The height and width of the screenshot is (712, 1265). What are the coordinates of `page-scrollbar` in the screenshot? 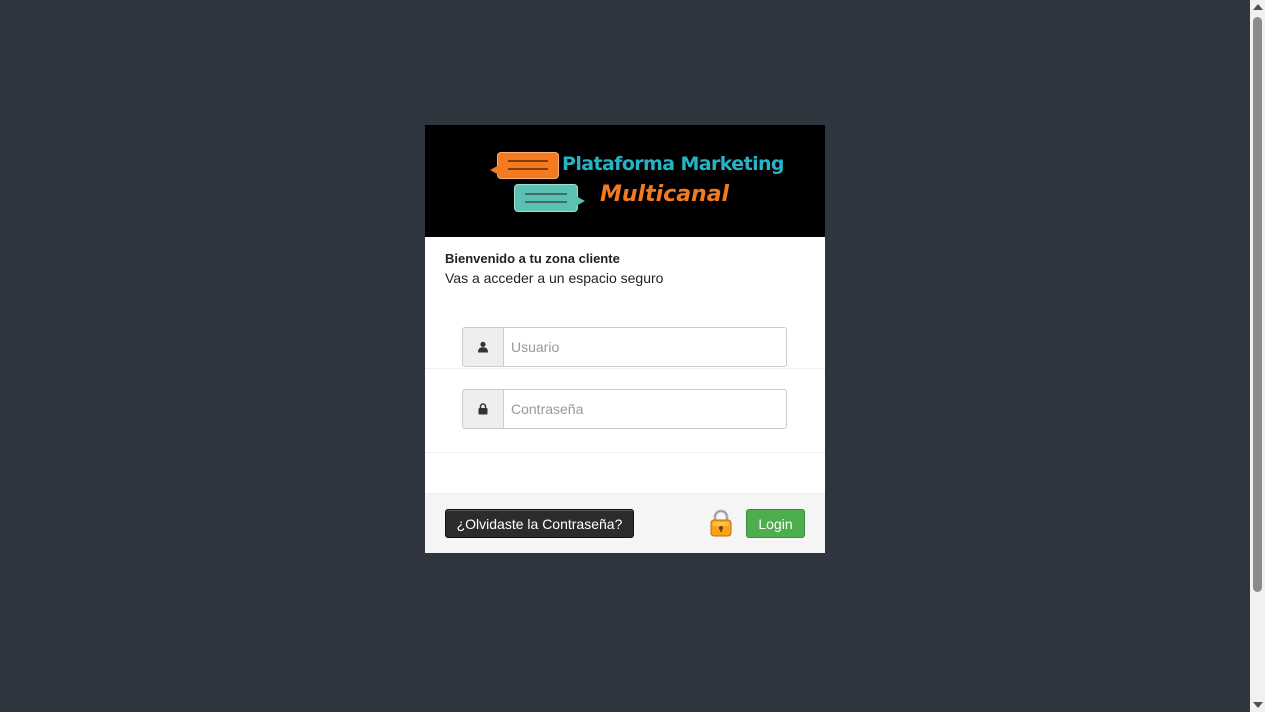 It's located at (1257, 356).